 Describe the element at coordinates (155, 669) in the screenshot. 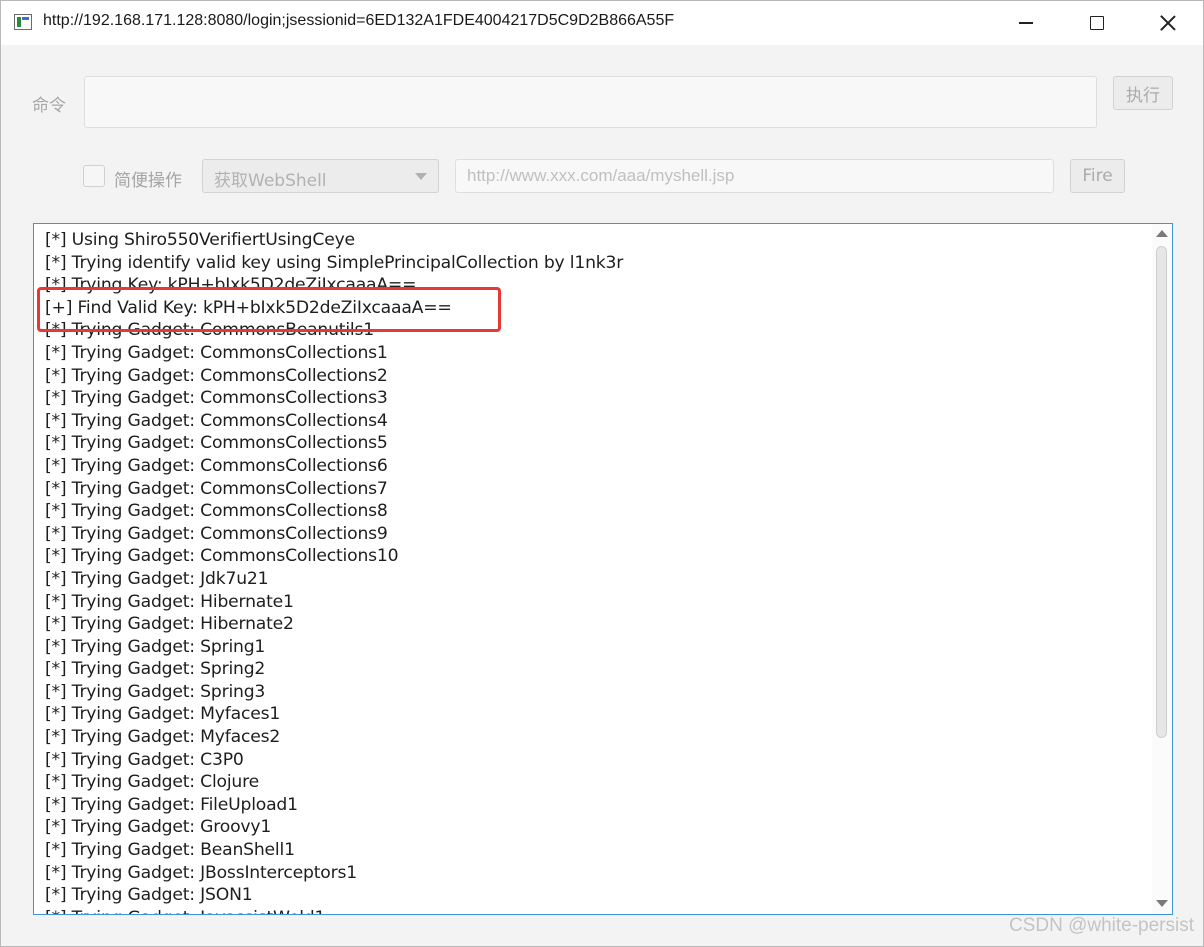

I see `log-line: [*] Trying Gadget: Spring2` at that location.